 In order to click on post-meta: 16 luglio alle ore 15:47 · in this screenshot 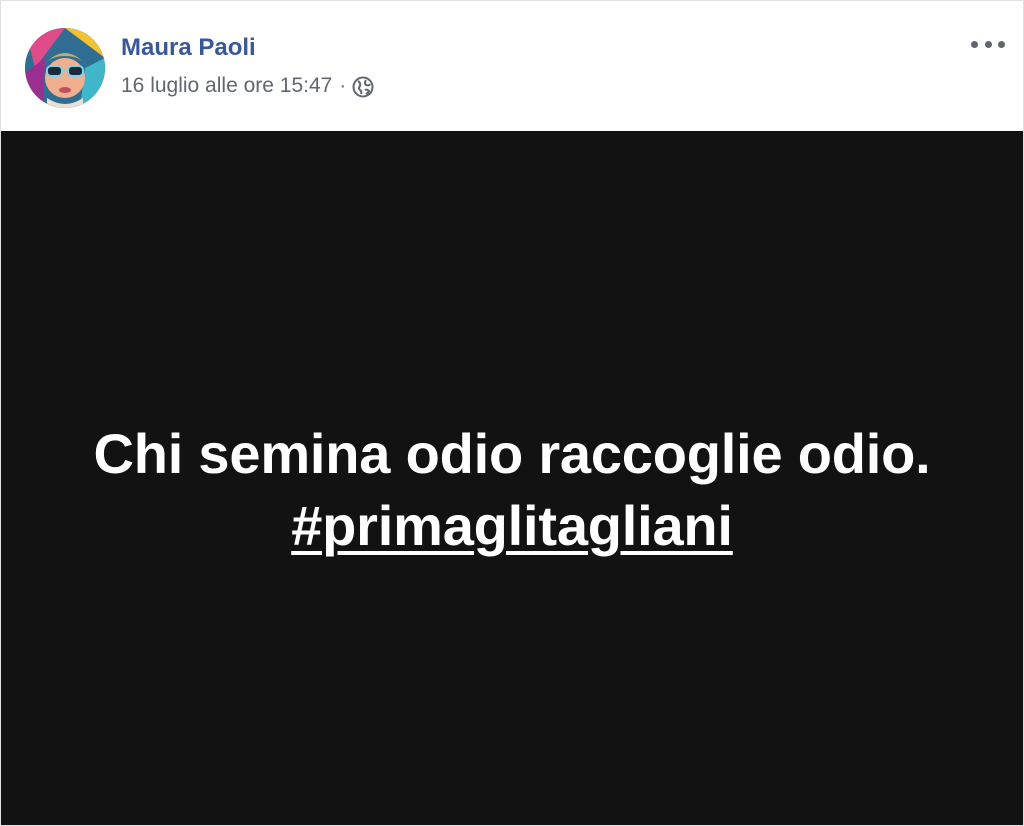, I will do `click(247, 86)`.